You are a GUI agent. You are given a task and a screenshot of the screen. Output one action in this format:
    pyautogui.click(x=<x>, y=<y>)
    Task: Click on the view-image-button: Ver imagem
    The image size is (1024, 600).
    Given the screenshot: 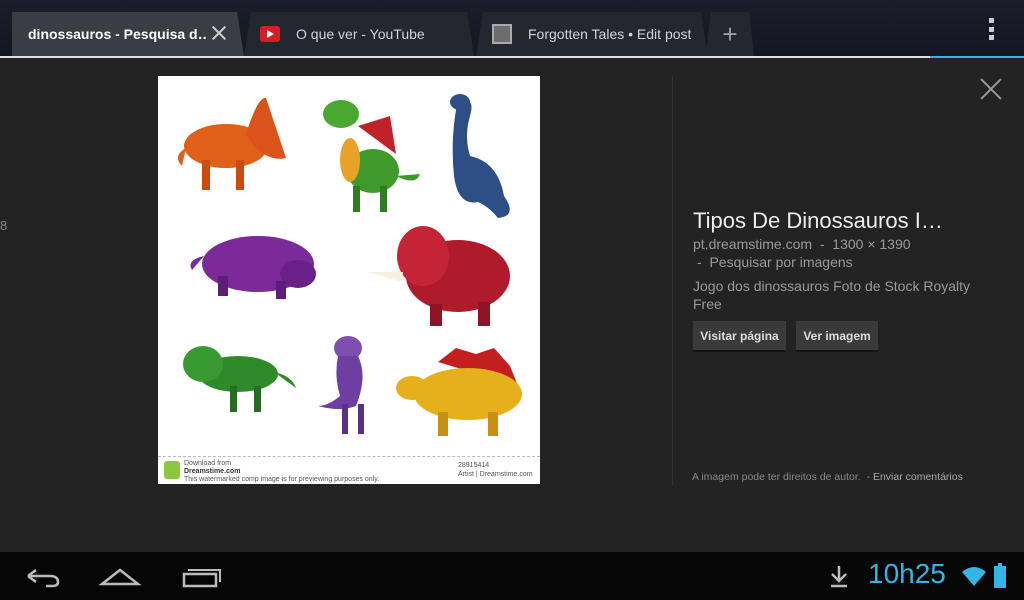 What is the action you would take?
    pyautogui.click(x=837, y=336)
    